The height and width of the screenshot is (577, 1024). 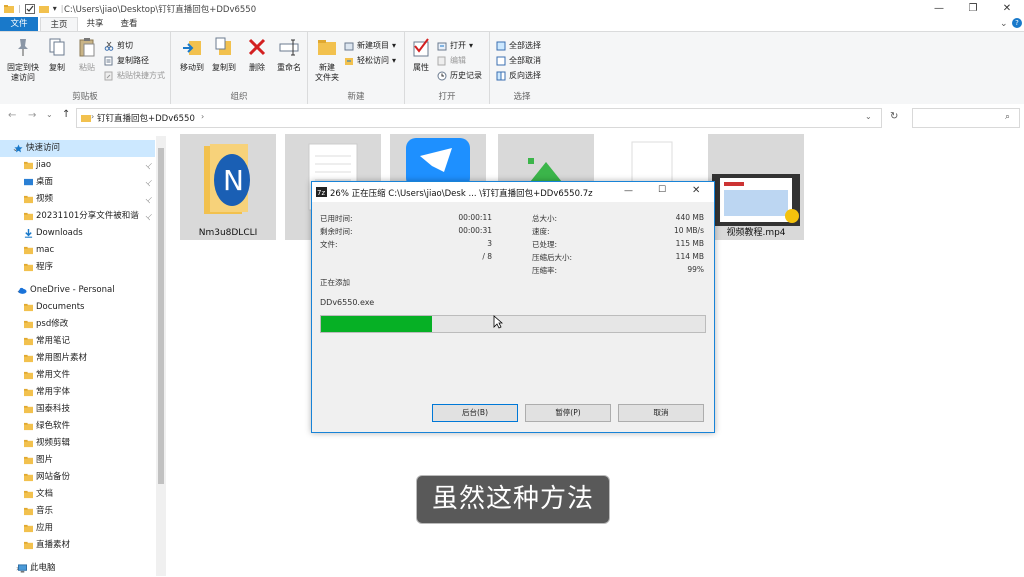 What do you see at coordinates (973, 8) in the screenshot?
I see `restore-button: ❐` at bounding box center [973, 8].